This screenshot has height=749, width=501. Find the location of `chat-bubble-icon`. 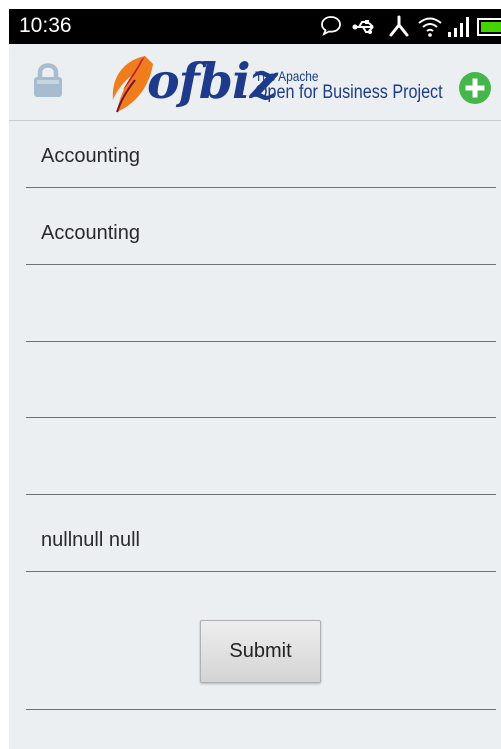

chat-bubble-icon is located at coordinates (331, 26).